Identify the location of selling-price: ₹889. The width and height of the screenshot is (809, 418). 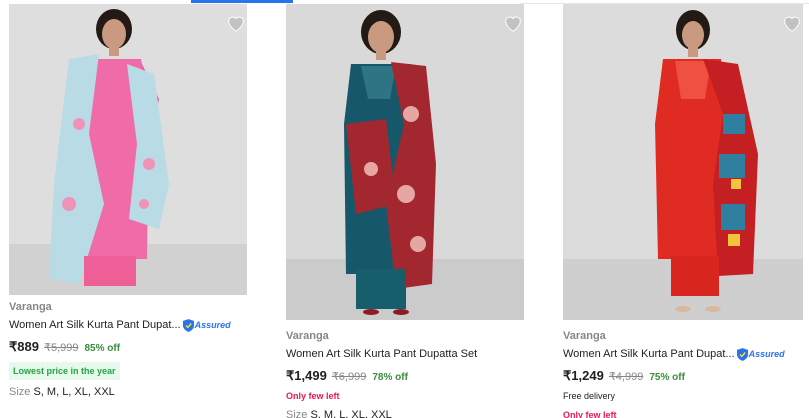
(24, 346).